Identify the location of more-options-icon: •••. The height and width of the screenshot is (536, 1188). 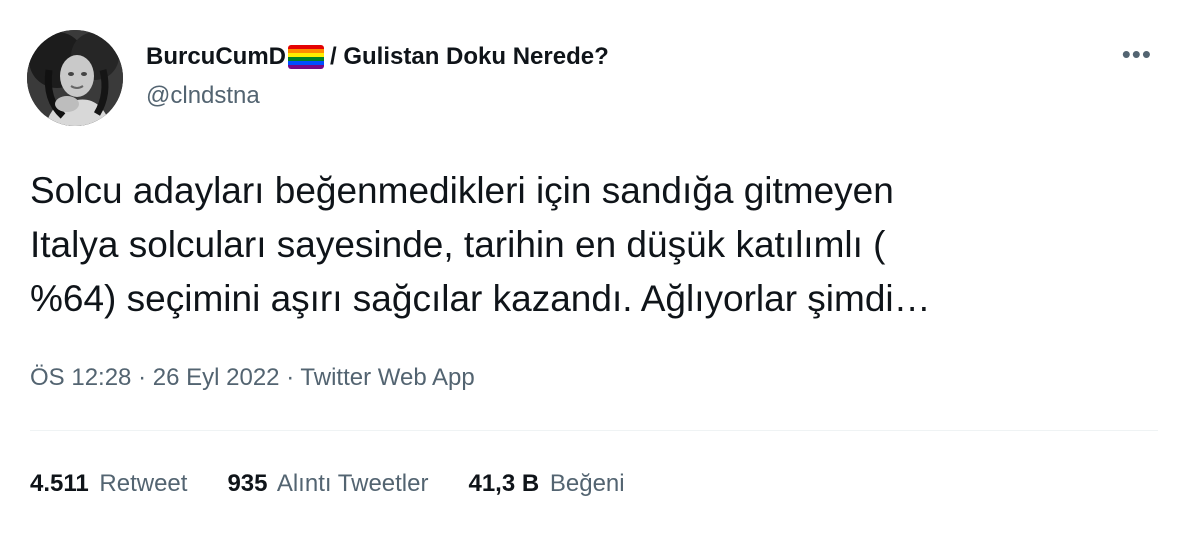
(1137, 54).